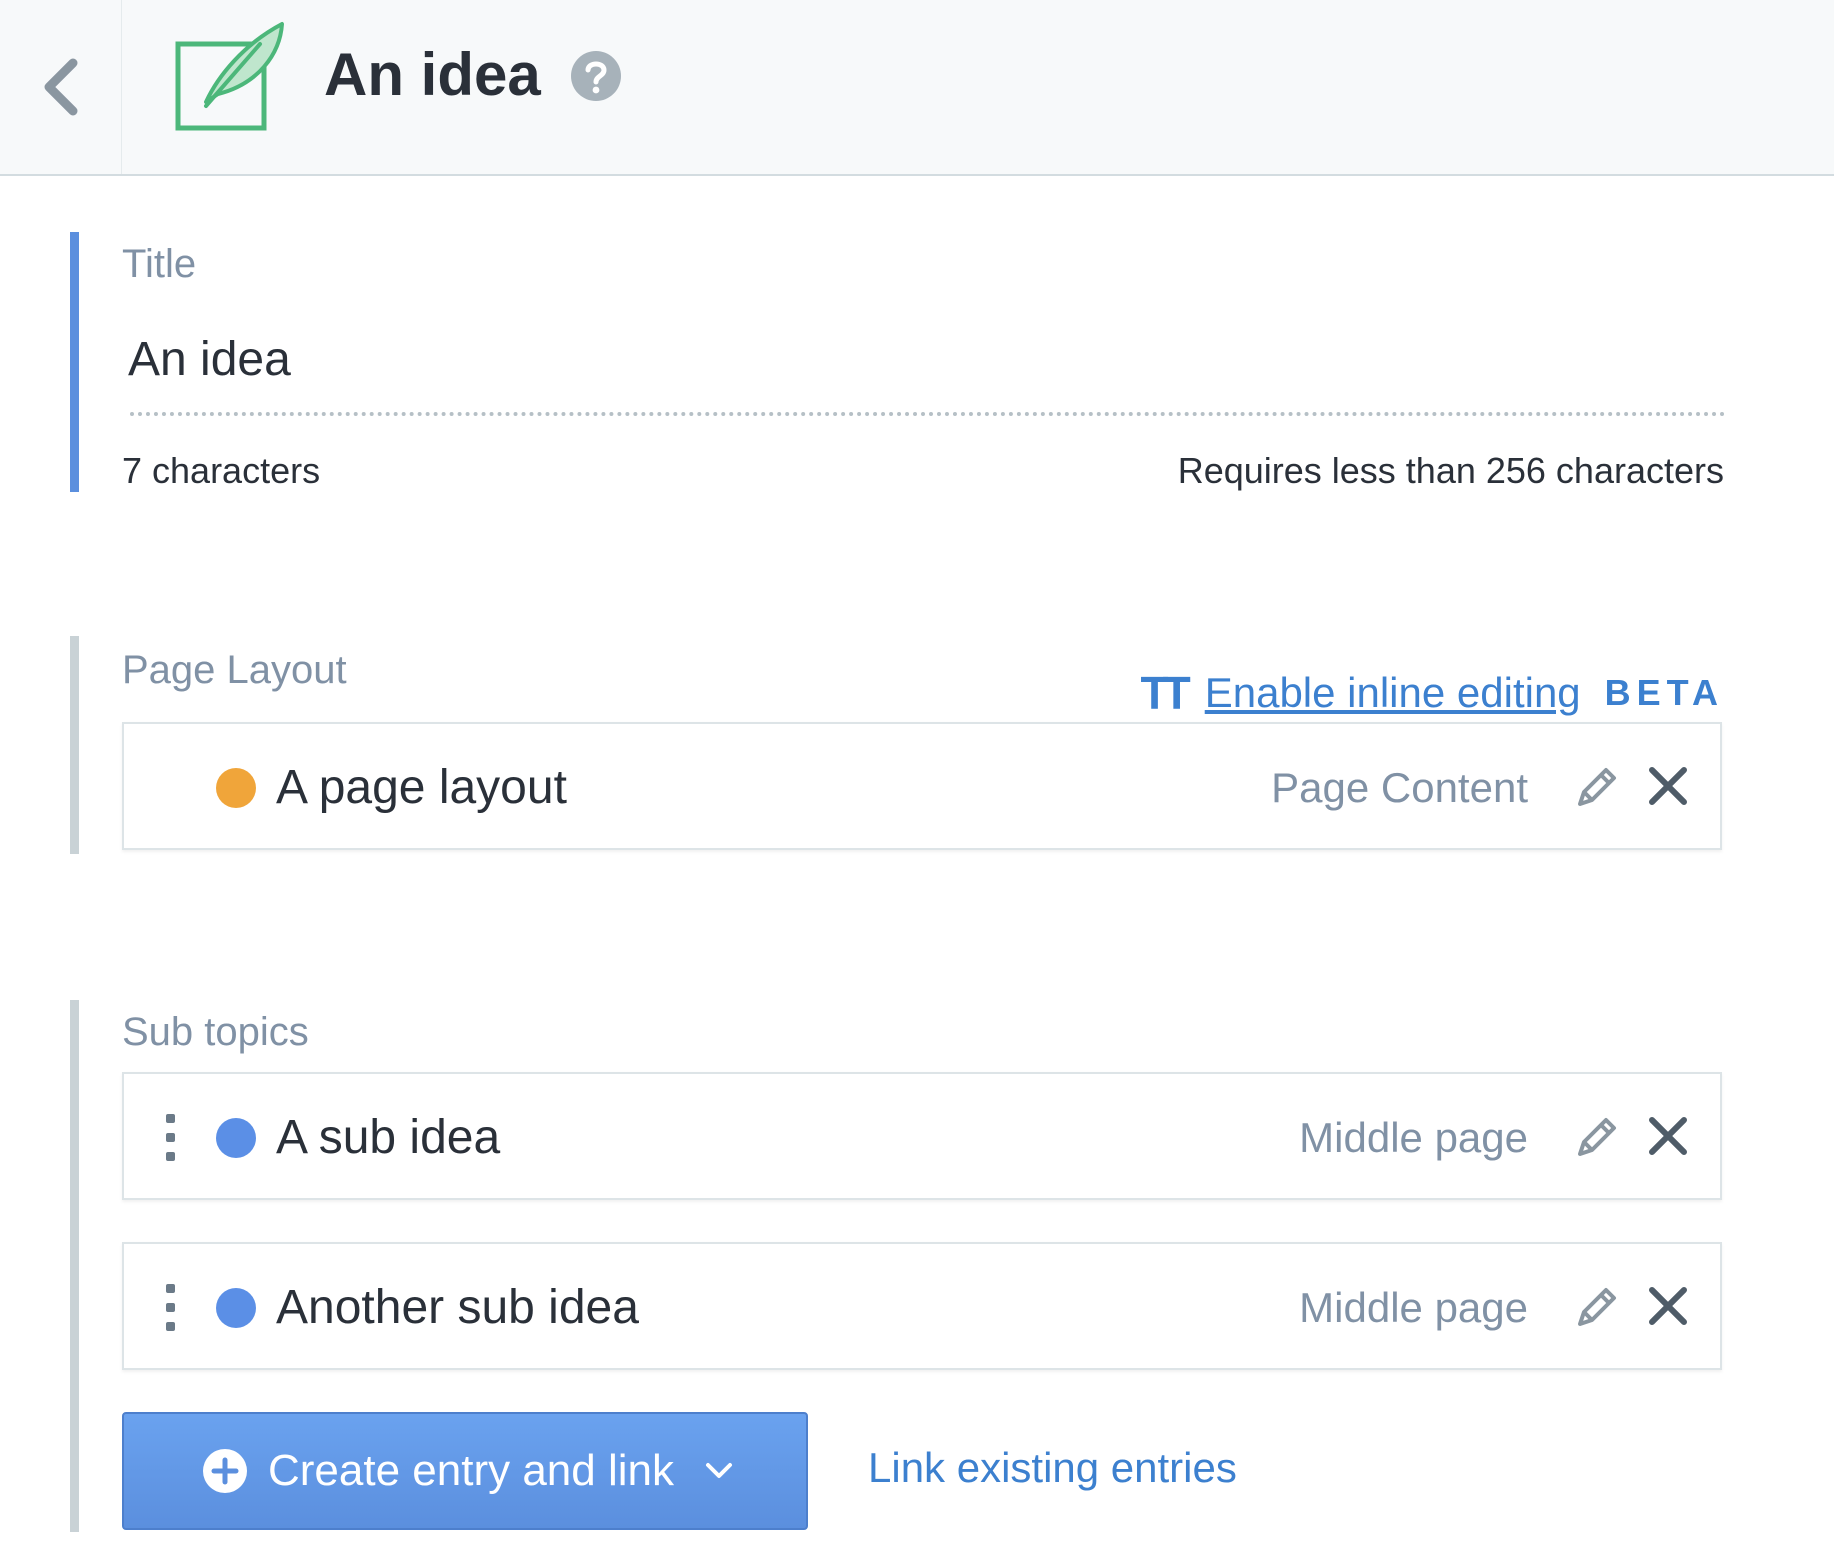 Image resolution: width=1834 pixels, height=1558 pixels. I want to click on inline-editing-toggle: TT Enable inline editing BETA, so click(1432, 693).